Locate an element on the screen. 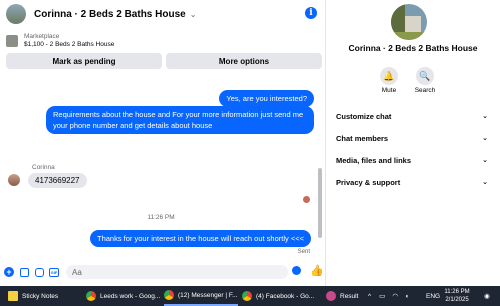  section-customize-chat: Customize chat ⌄ is located at coordinates (412, 116).